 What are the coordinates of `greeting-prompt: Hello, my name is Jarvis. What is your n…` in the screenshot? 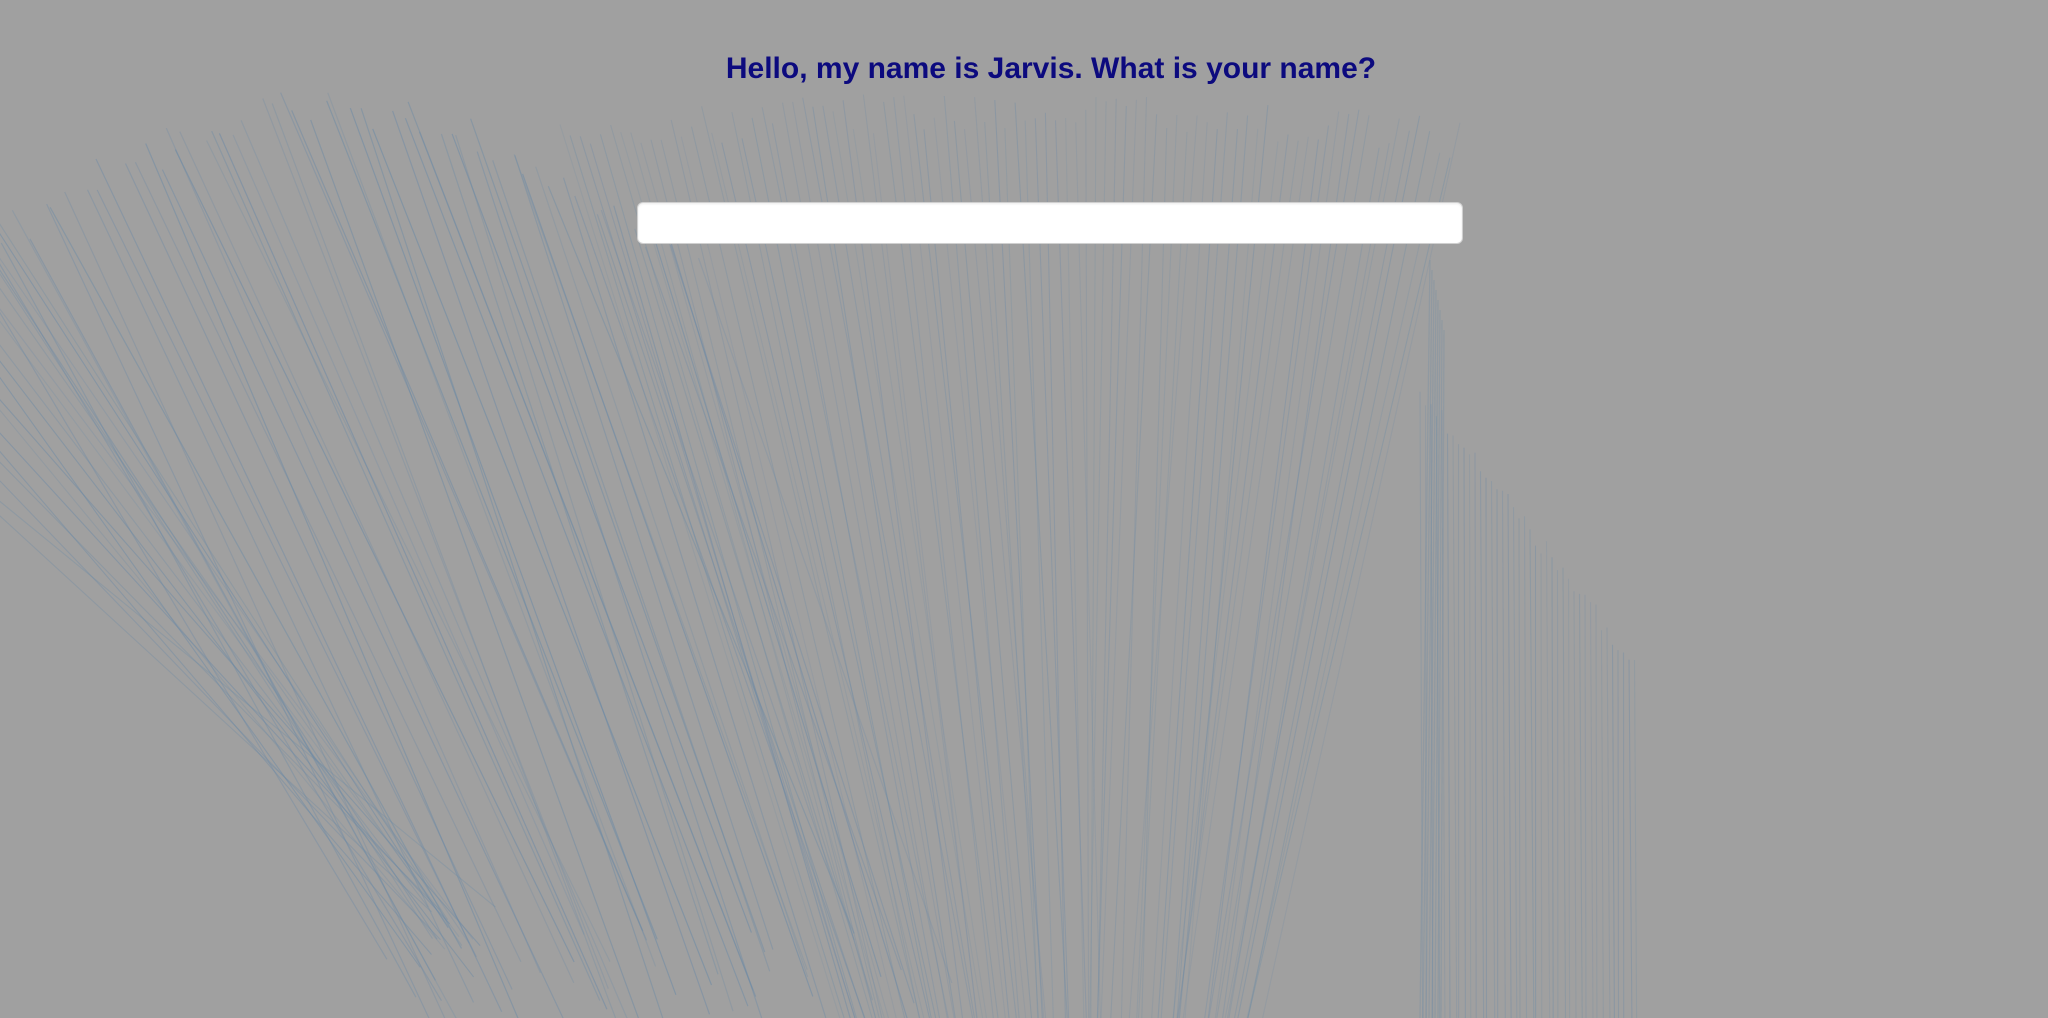 It's located at (1051, 68).